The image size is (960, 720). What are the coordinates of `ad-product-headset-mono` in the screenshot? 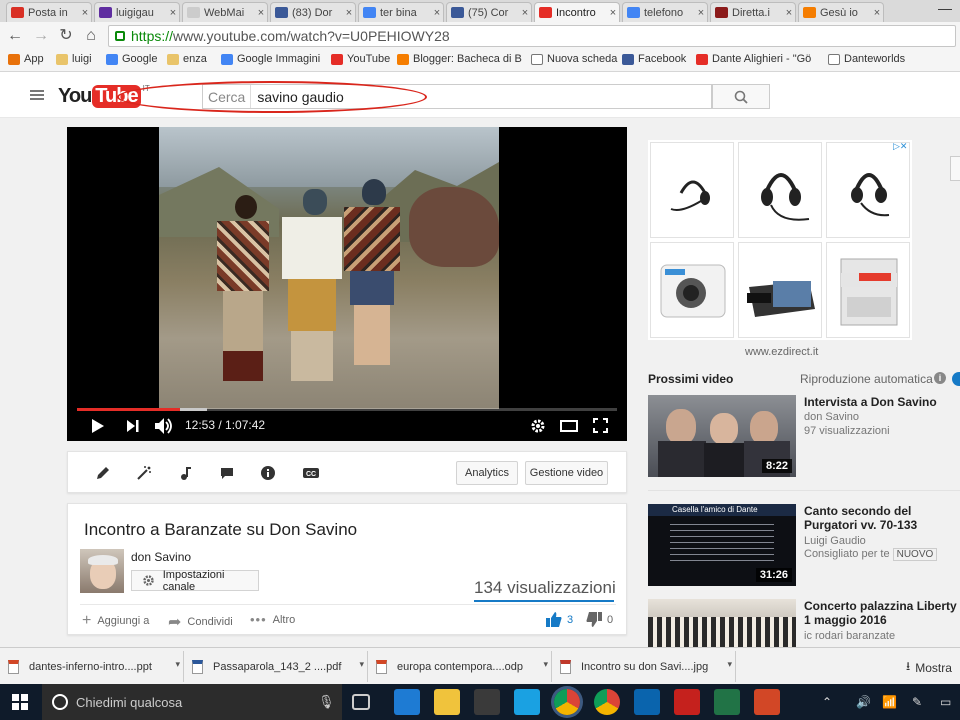 It's located at (692, 190).